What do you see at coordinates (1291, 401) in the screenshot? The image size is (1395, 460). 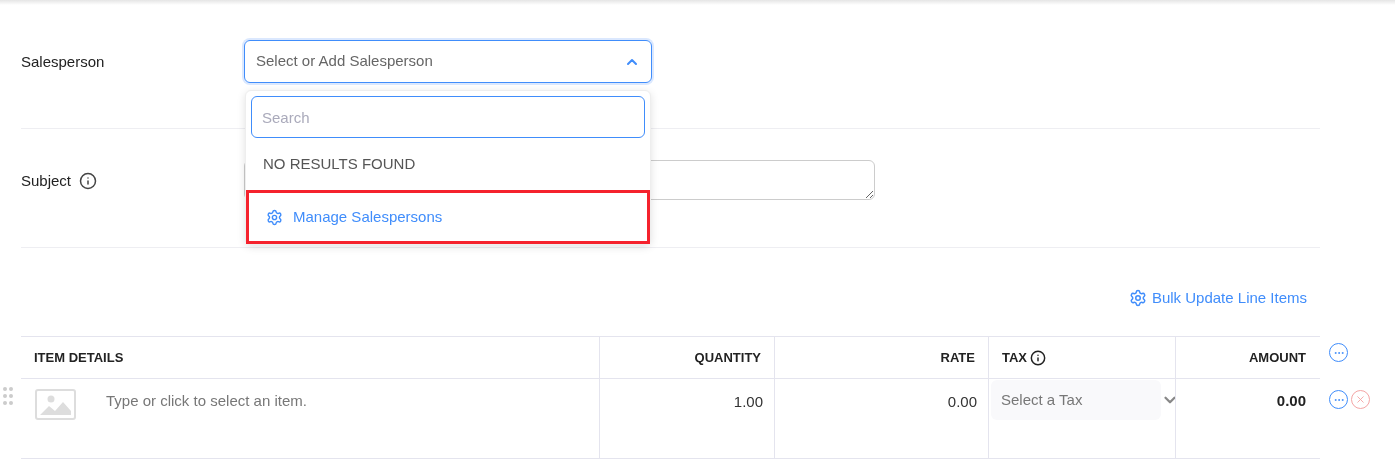 I see `amount-value: 0.00` at bounding box center [1291, 401].